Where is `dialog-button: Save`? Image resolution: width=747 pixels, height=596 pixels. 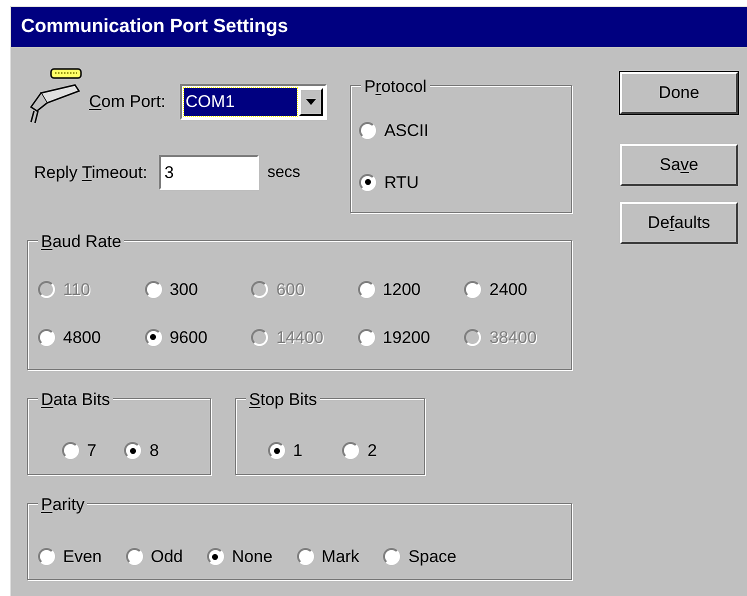
dialog-button: Save is located at coordinates (679, 165).